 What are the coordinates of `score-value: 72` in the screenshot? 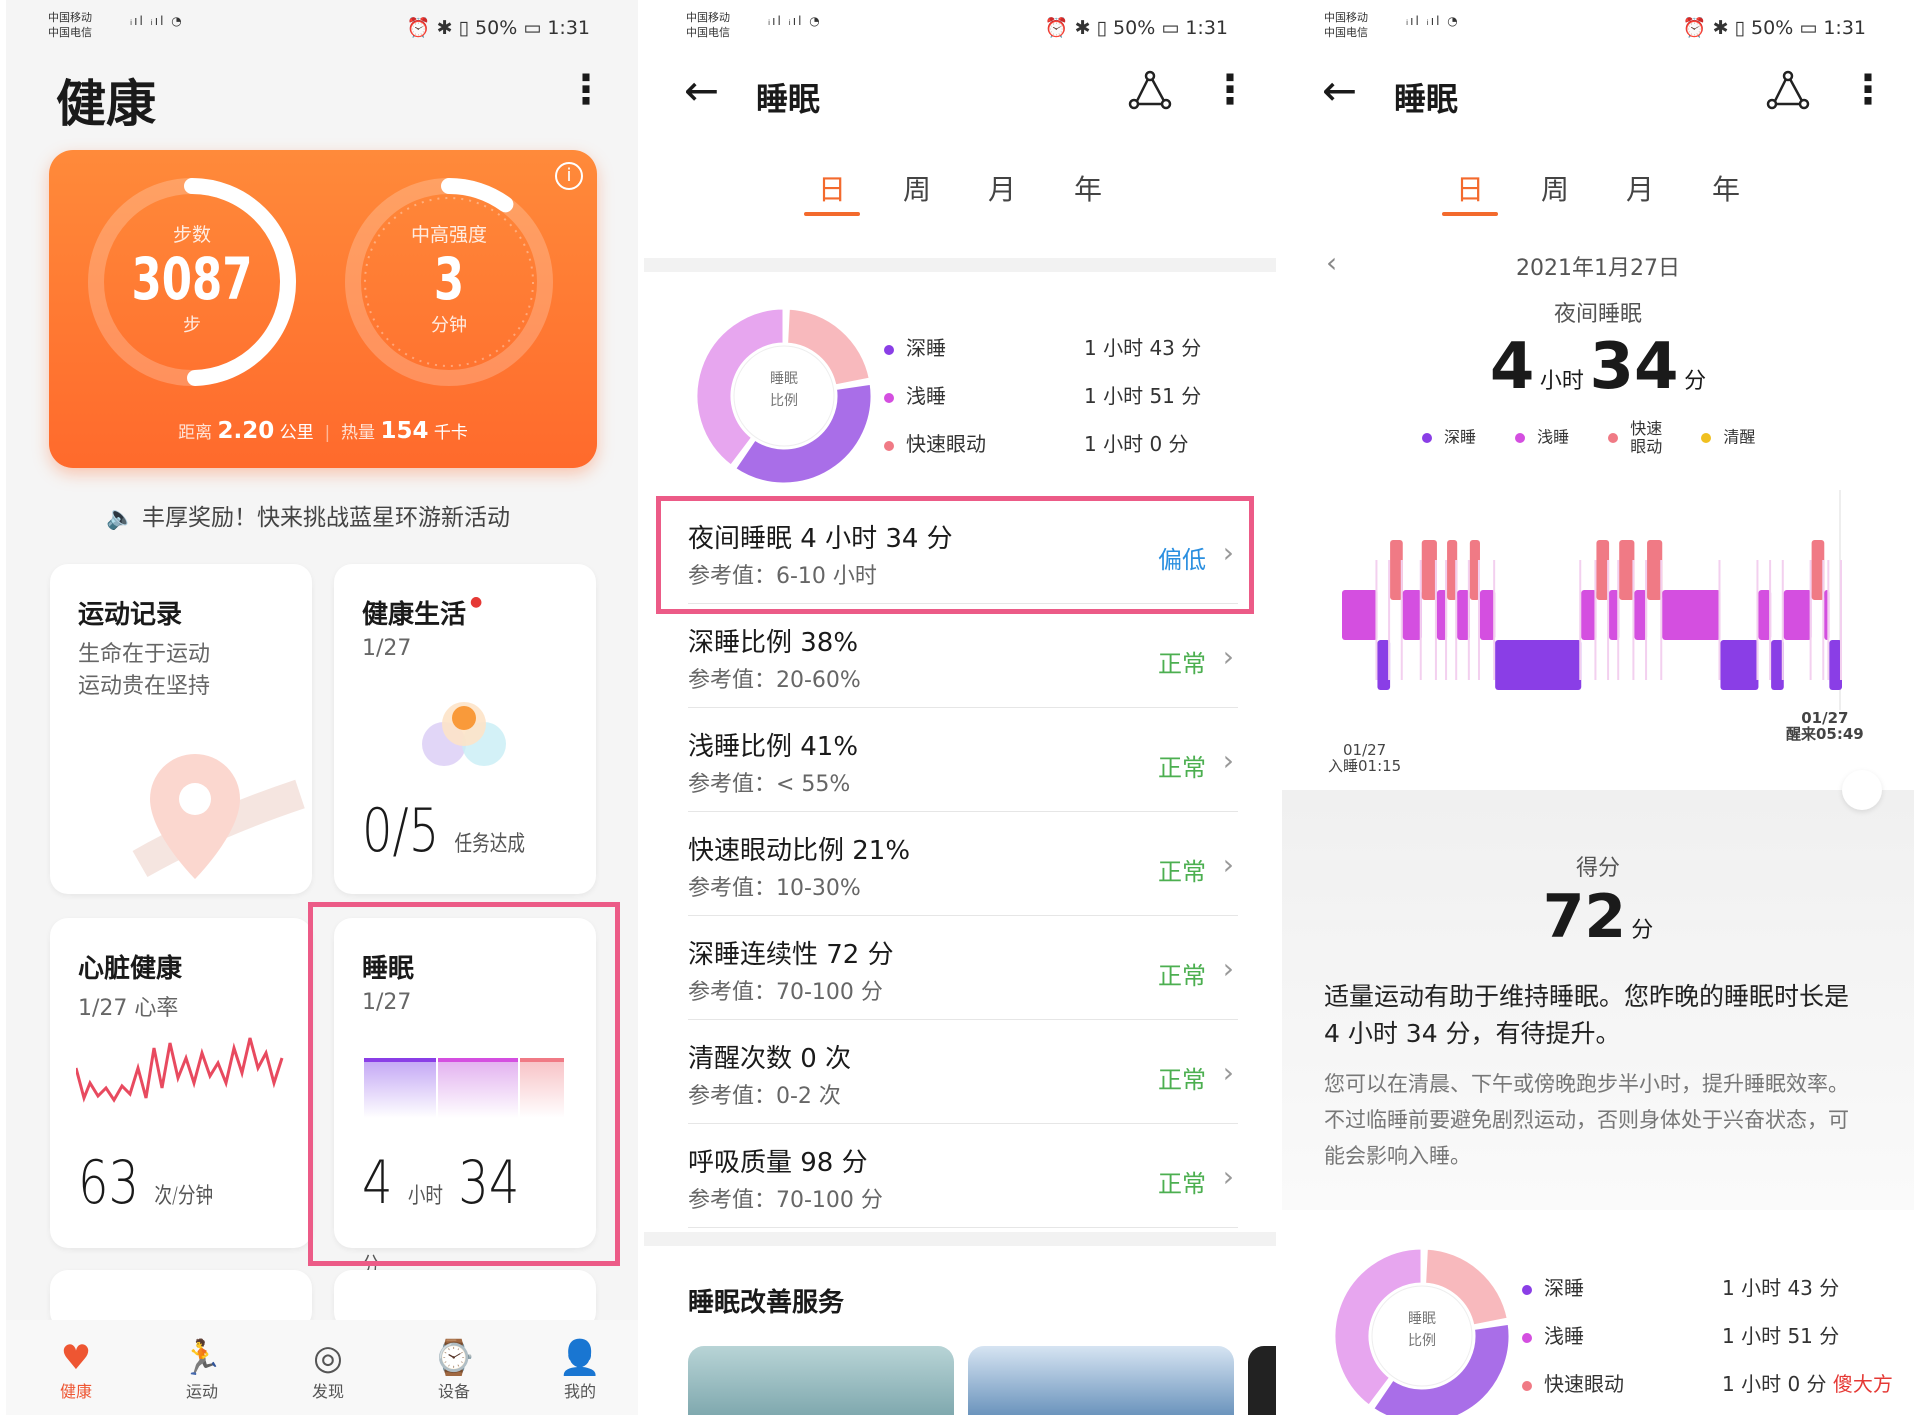 It's located at (1584, 917).